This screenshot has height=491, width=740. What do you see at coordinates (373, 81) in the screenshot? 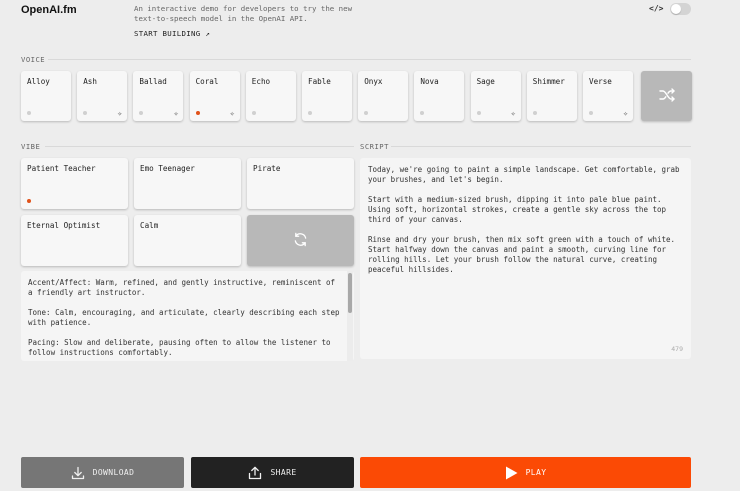
I see `voice-name: Onyx` at bounding box center [373, 81].